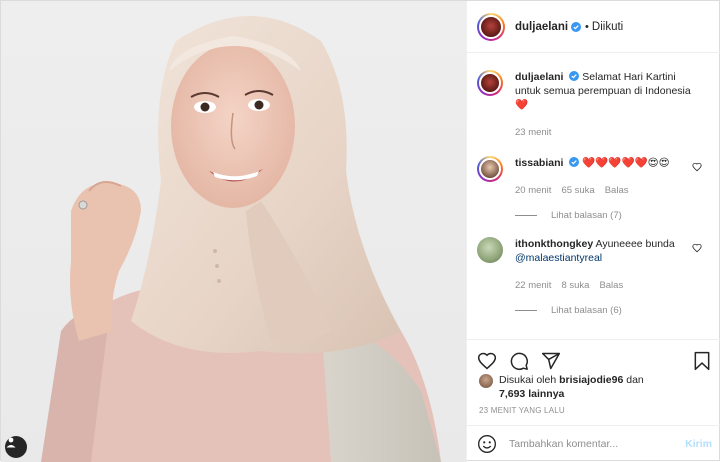 This screenshot has height=462, width=720. I want to click on author-avatar, so click(491, 26).